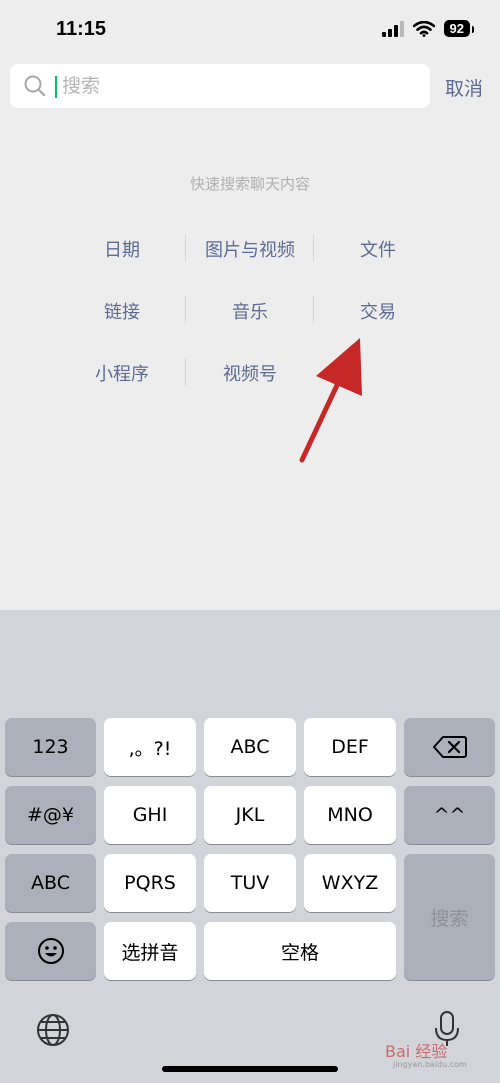 The height and width of the screenshot is (1083, 500). What do you see at coordinates (416, 1051) in the screenshot?
I see `watermark-logo: Bai 经验` at bounding box center [416, 1051].